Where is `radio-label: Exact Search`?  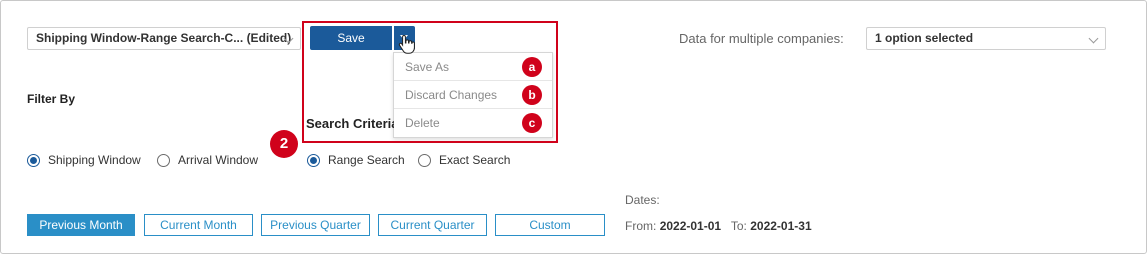
radio-label: Exact Search is located at coordinates (475, 160).